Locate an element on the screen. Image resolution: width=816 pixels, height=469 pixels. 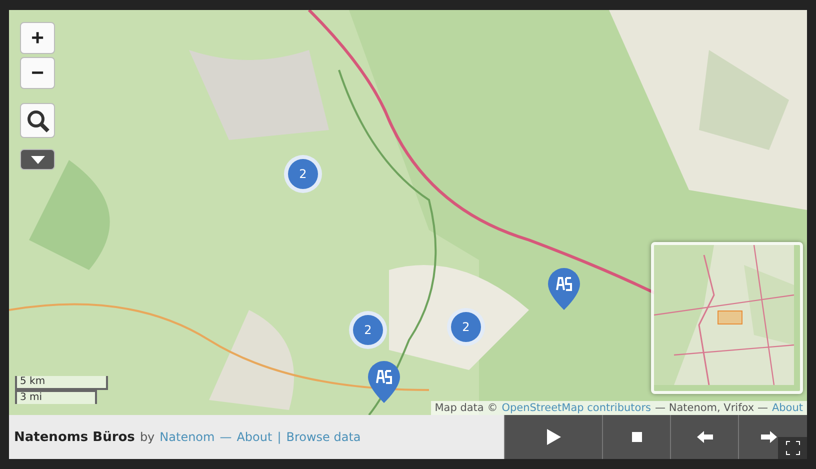
left-arrow-icon is located at coordinates (704, 437).